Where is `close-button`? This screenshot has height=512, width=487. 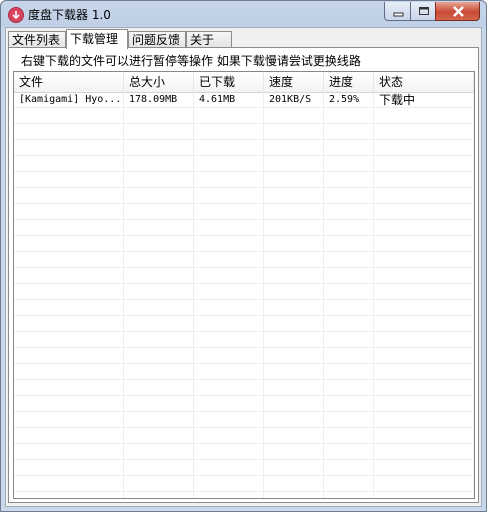 close-button is located at coordinates (457, 11).